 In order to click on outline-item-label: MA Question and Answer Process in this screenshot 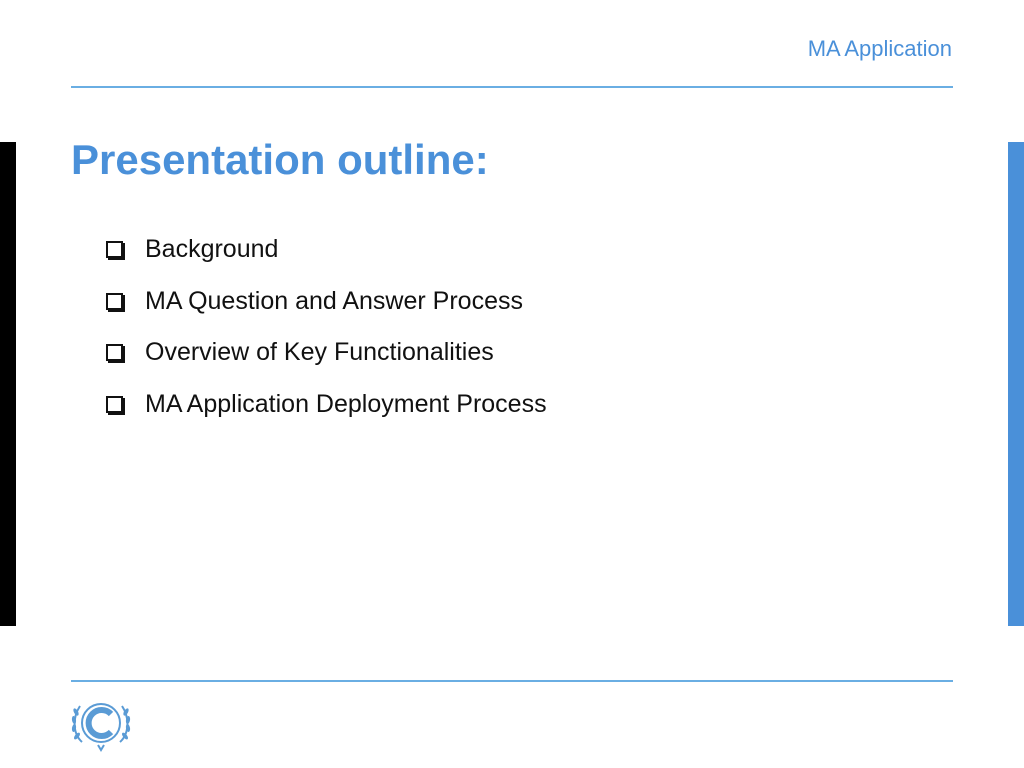, I will do `click(334, 300)`.